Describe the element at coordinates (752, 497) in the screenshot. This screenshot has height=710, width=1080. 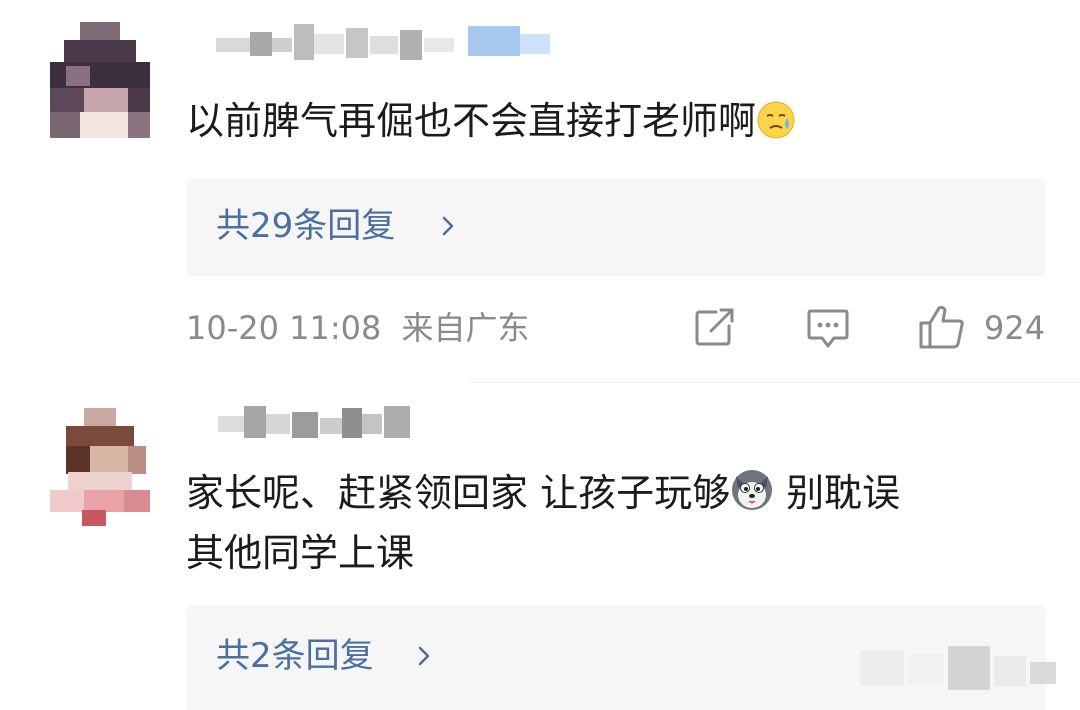
I see `husky-dog-emoji` at that location.